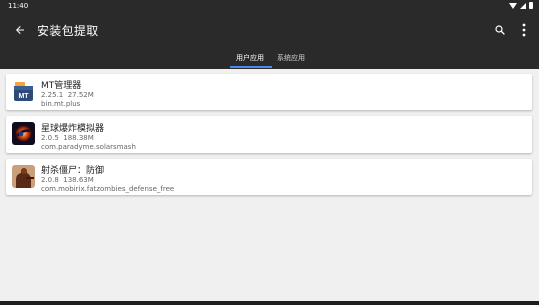  I want to click on more-options-button, so click(524, 30).